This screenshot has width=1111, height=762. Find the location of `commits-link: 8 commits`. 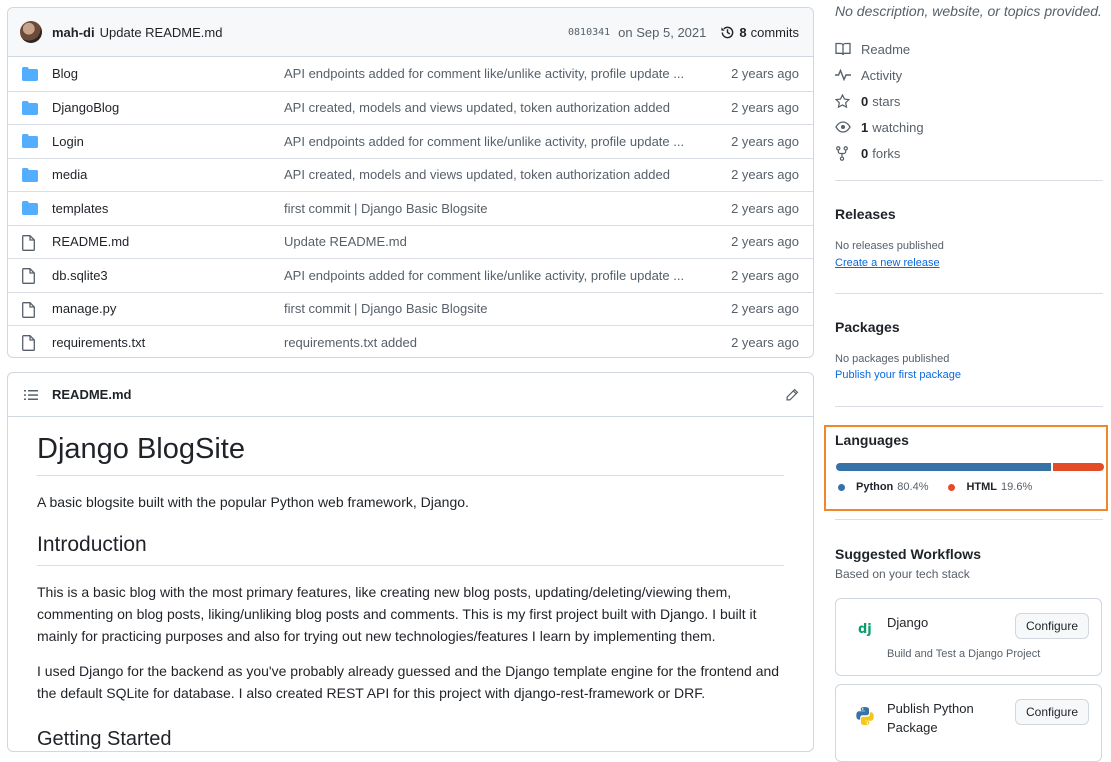

commits-link: 8 commits is located at coordinates (759, 32).